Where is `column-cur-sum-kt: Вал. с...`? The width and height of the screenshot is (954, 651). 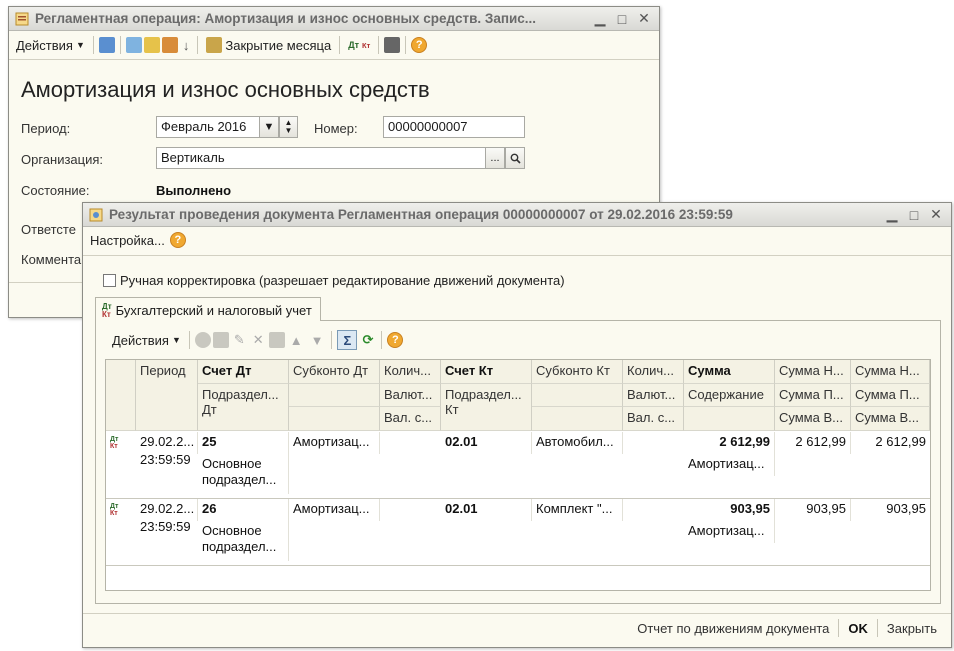 column-cur-sum-kt: Вал. с... is located at coordinates (653, 419).